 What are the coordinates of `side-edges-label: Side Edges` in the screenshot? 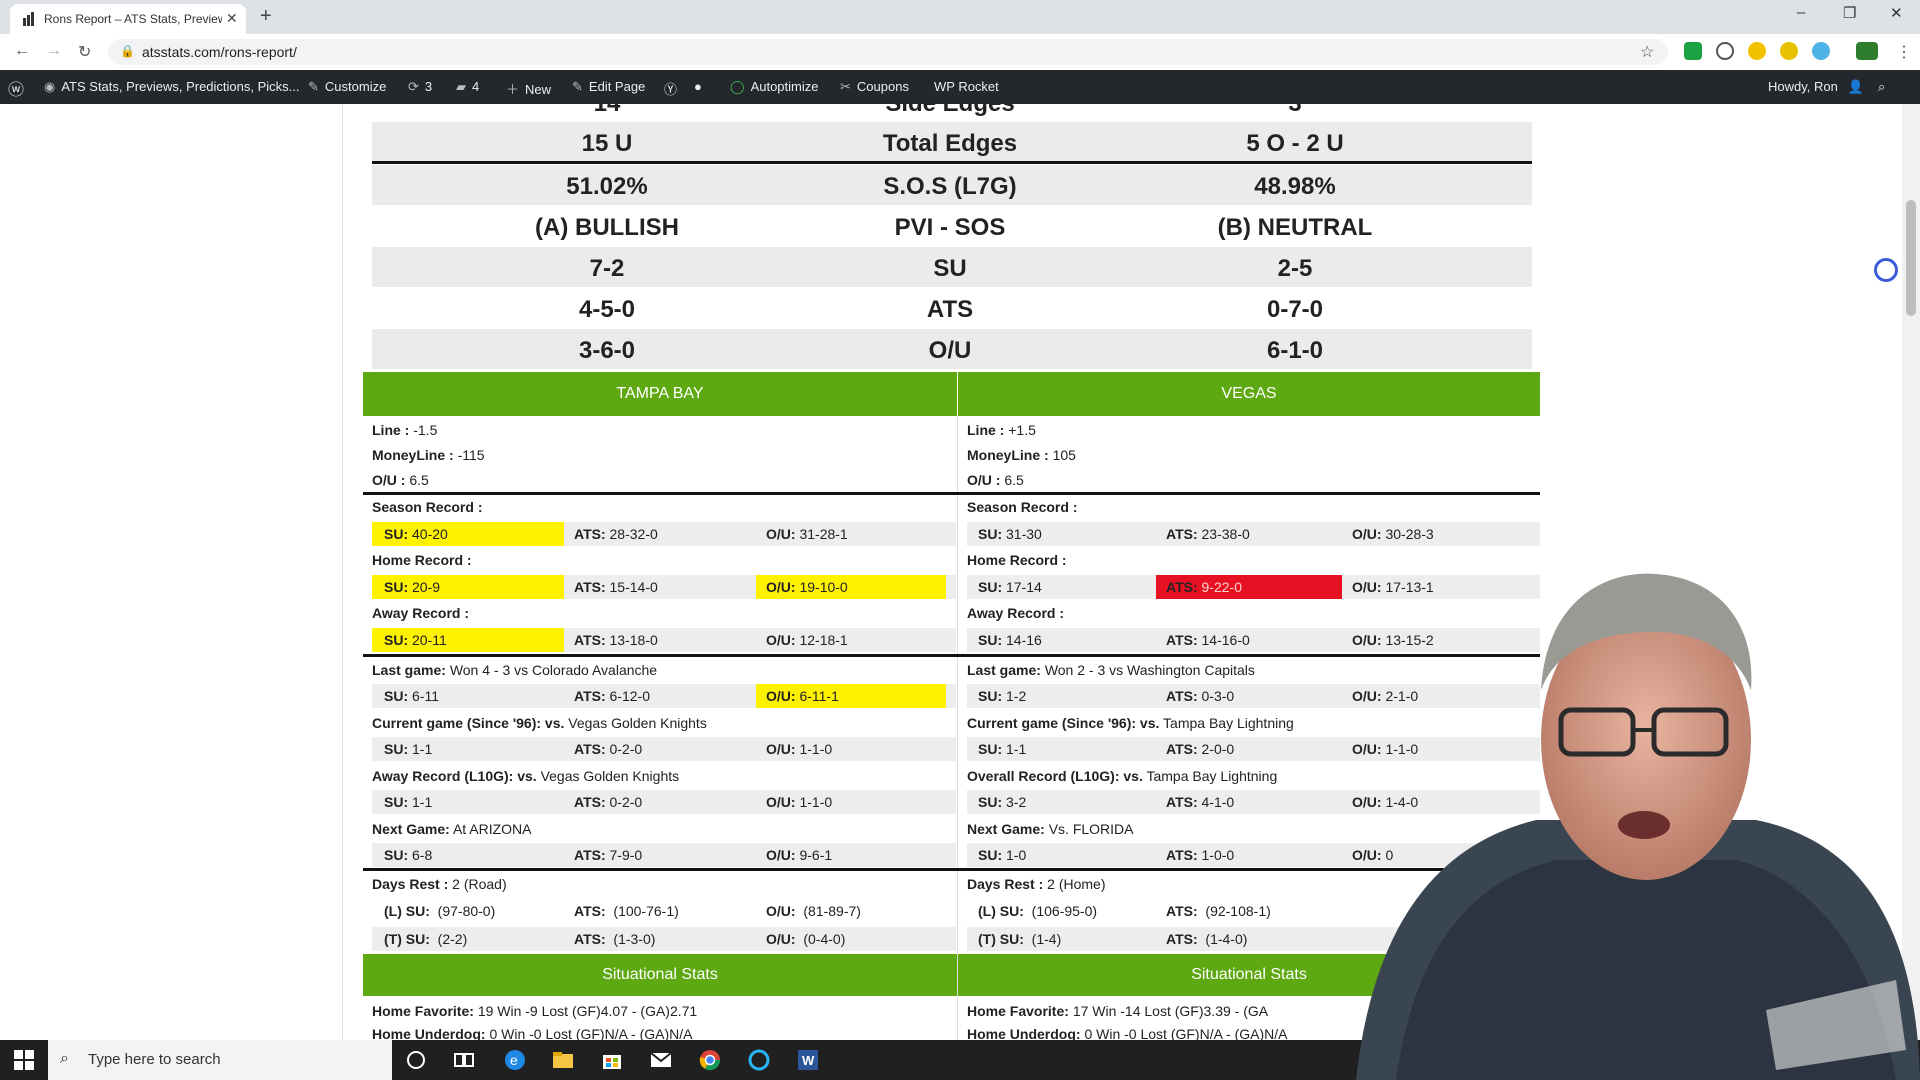 It's located at (950, 111).